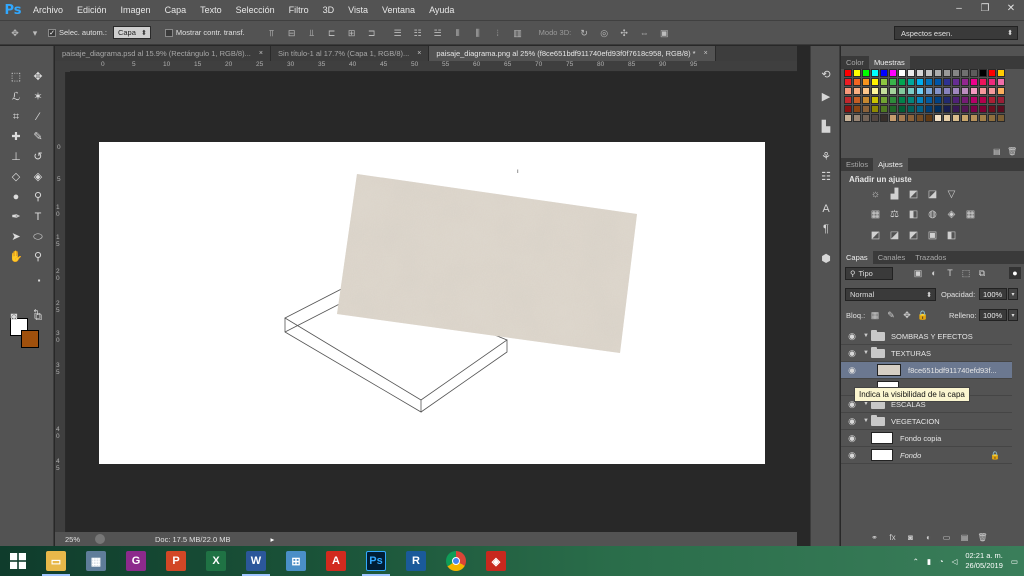  What do you see at coordinates (416, 561) in the screenshot?
I see `taskbar-revit: R` at bounding box center [416, 561].